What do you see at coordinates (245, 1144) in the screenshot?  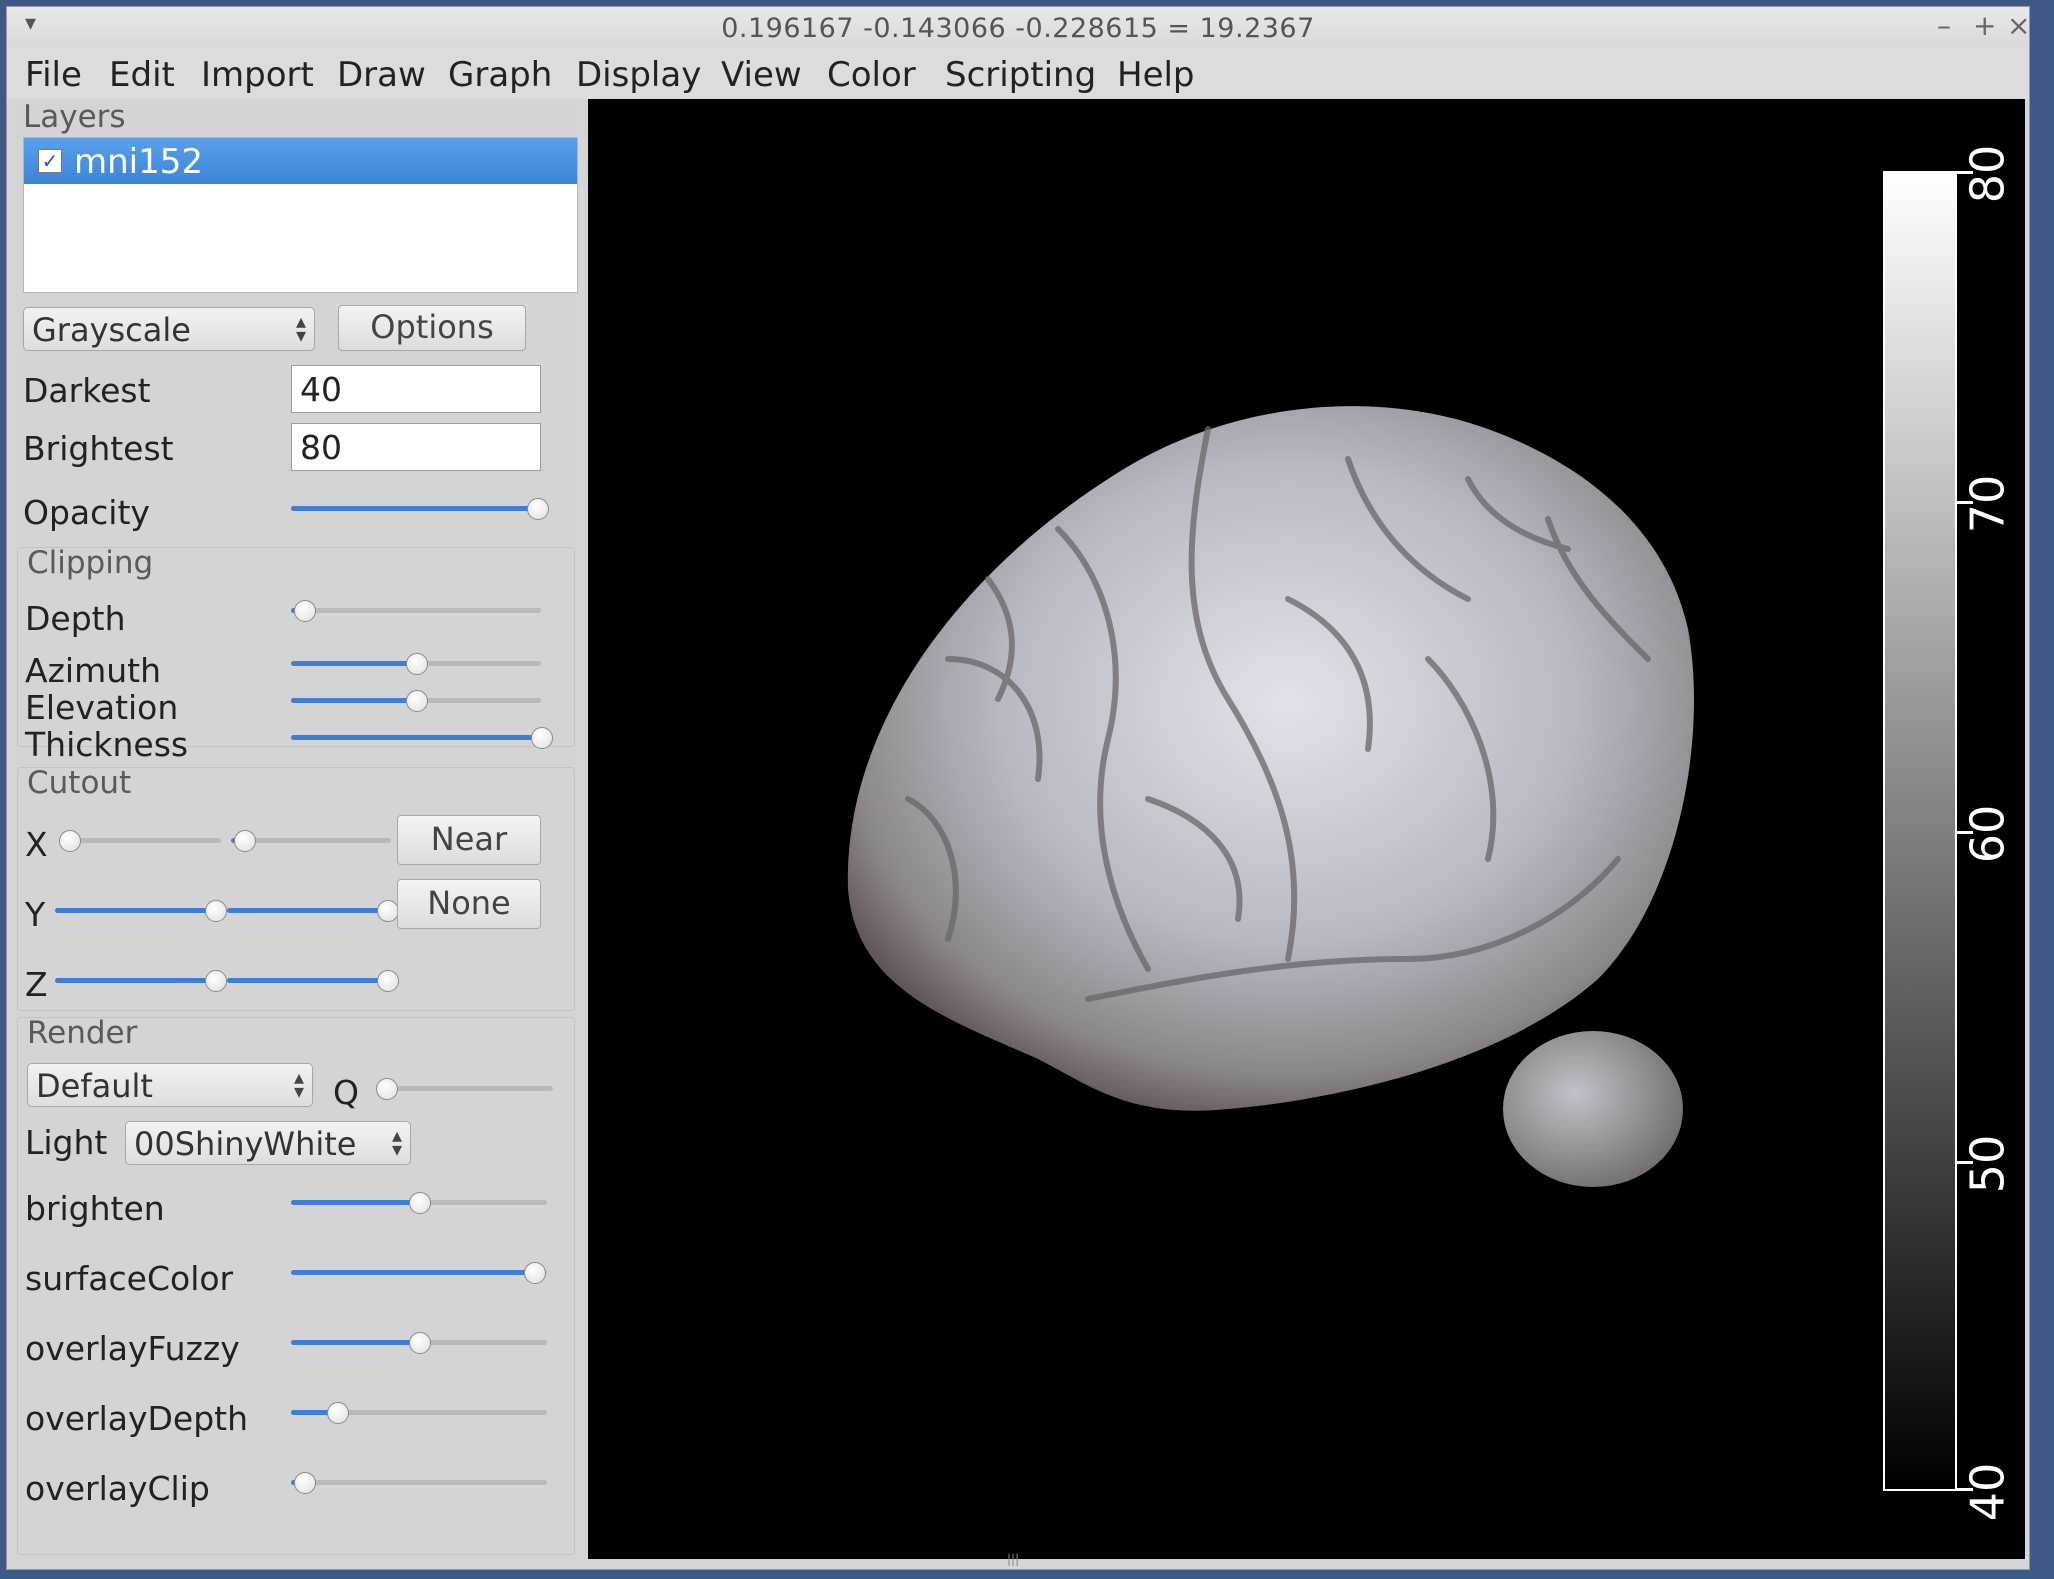 I see `light-value: 00ShinyWhite` at bounding box center [245, 1144].